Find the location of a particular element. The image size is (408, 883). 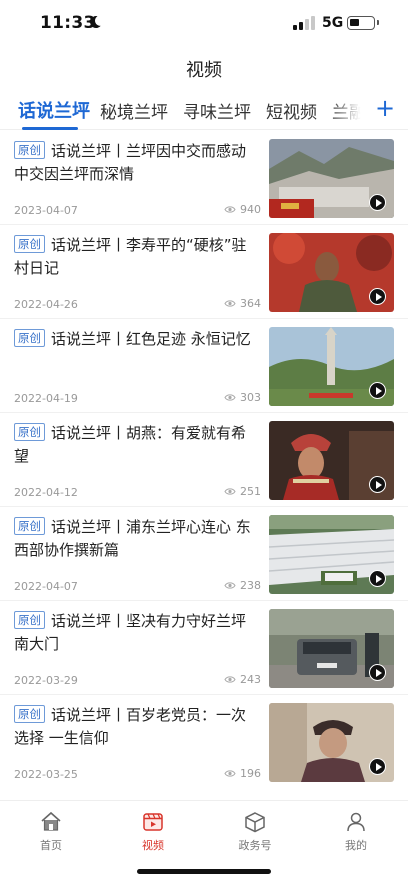

list-item: 原创 话说兰坪丨兰坪因中交而感动 中交因兰坪而深情 2023-04-07 940 is located at coordinates (204, 178).